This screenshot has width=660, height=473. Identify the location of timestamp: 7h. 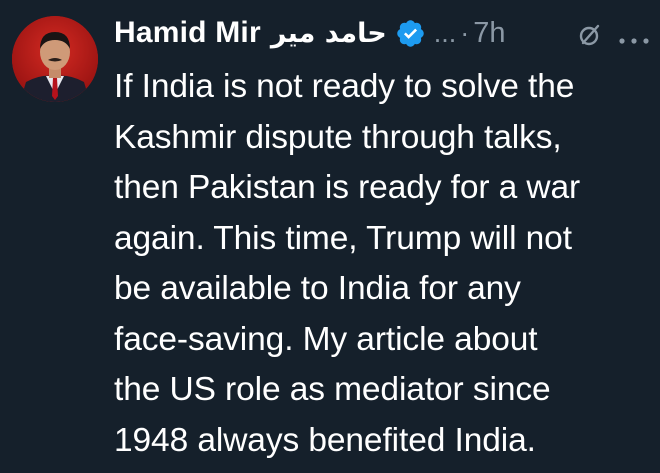
(489, 33).